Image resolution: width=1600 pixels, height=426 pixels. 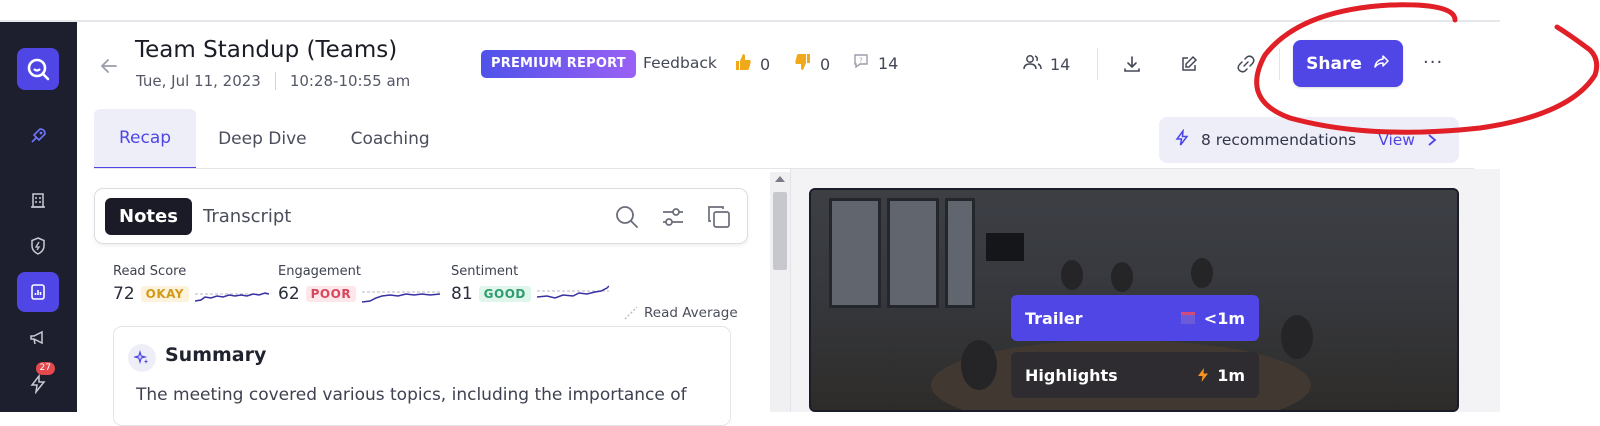 I want to click on metric-engagement: Engagement 62 POOR, so click(x=359, y=284).